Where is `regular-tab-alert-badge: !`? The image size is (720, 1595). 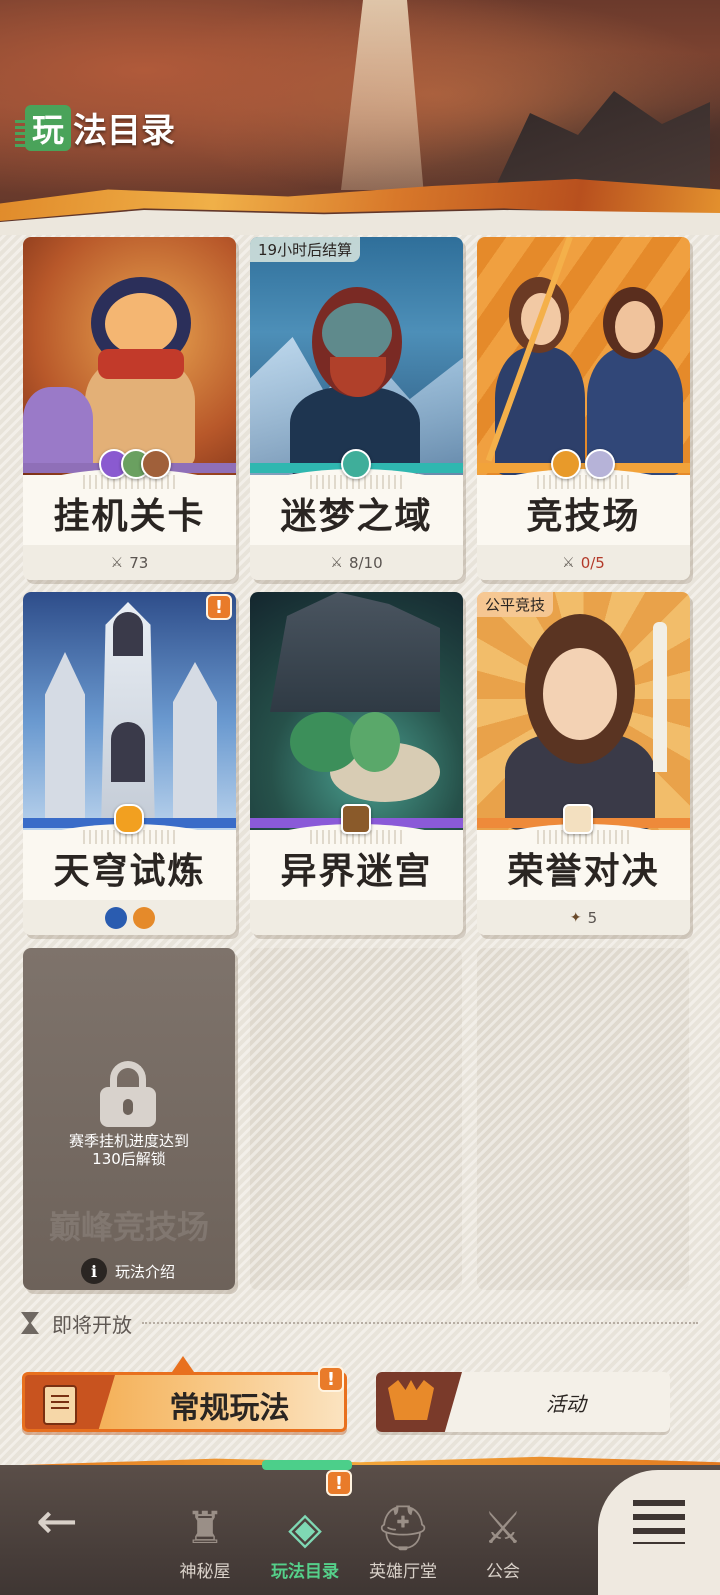 regular-tab-alert-badge: ! is located at coordinates (331, 1379).